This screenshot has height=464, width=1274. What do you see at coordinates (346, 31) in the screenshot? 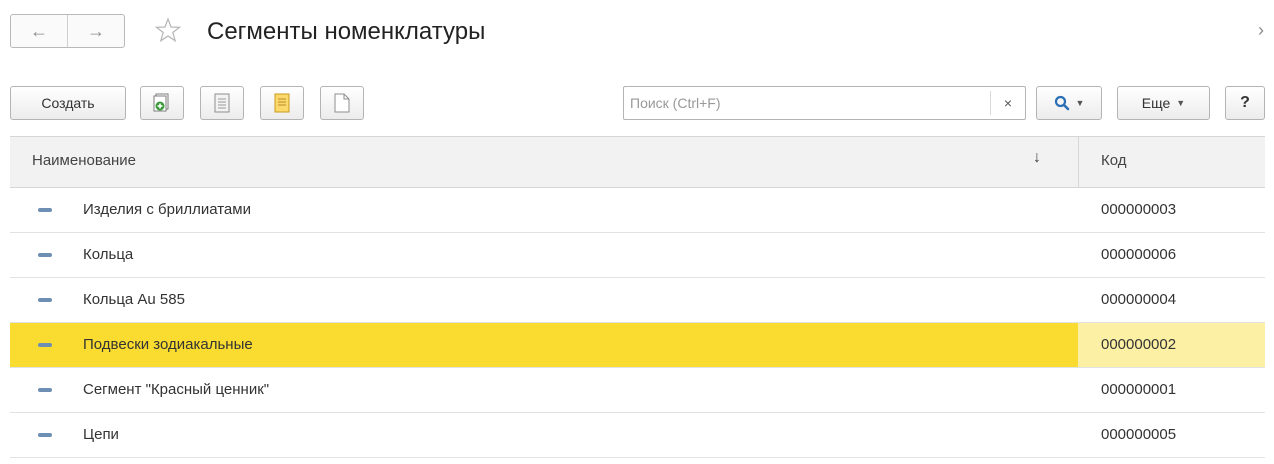
I see `page-title: Сегменты номенклатуры` at bounding box center [346, 31].